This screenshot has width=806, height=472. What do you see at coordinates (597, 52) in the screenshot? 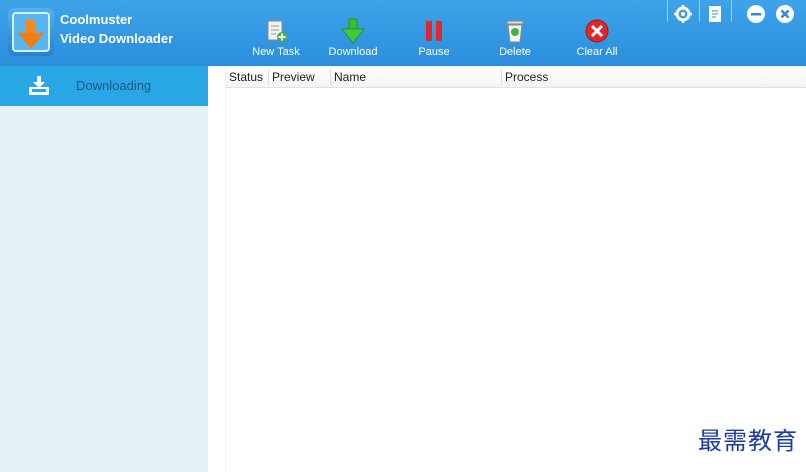
I see `clear-all-label: Clear All` at bounding box center [597, 52].